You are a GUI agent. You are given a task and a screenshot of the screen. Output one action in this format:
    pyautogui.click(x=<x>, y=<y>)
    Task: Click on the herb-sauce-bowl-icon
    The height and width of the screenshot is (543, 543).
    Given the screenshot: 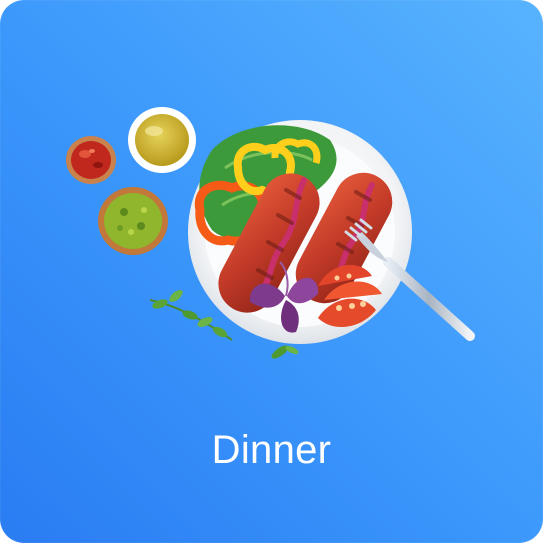 What is the action you would take?
    pyautogui.click(x=133, y=221)
    